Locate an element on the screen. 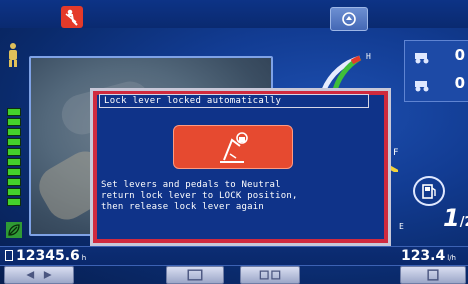  hour-meter-value: 12345.6 is located at coordinates (48, 256).